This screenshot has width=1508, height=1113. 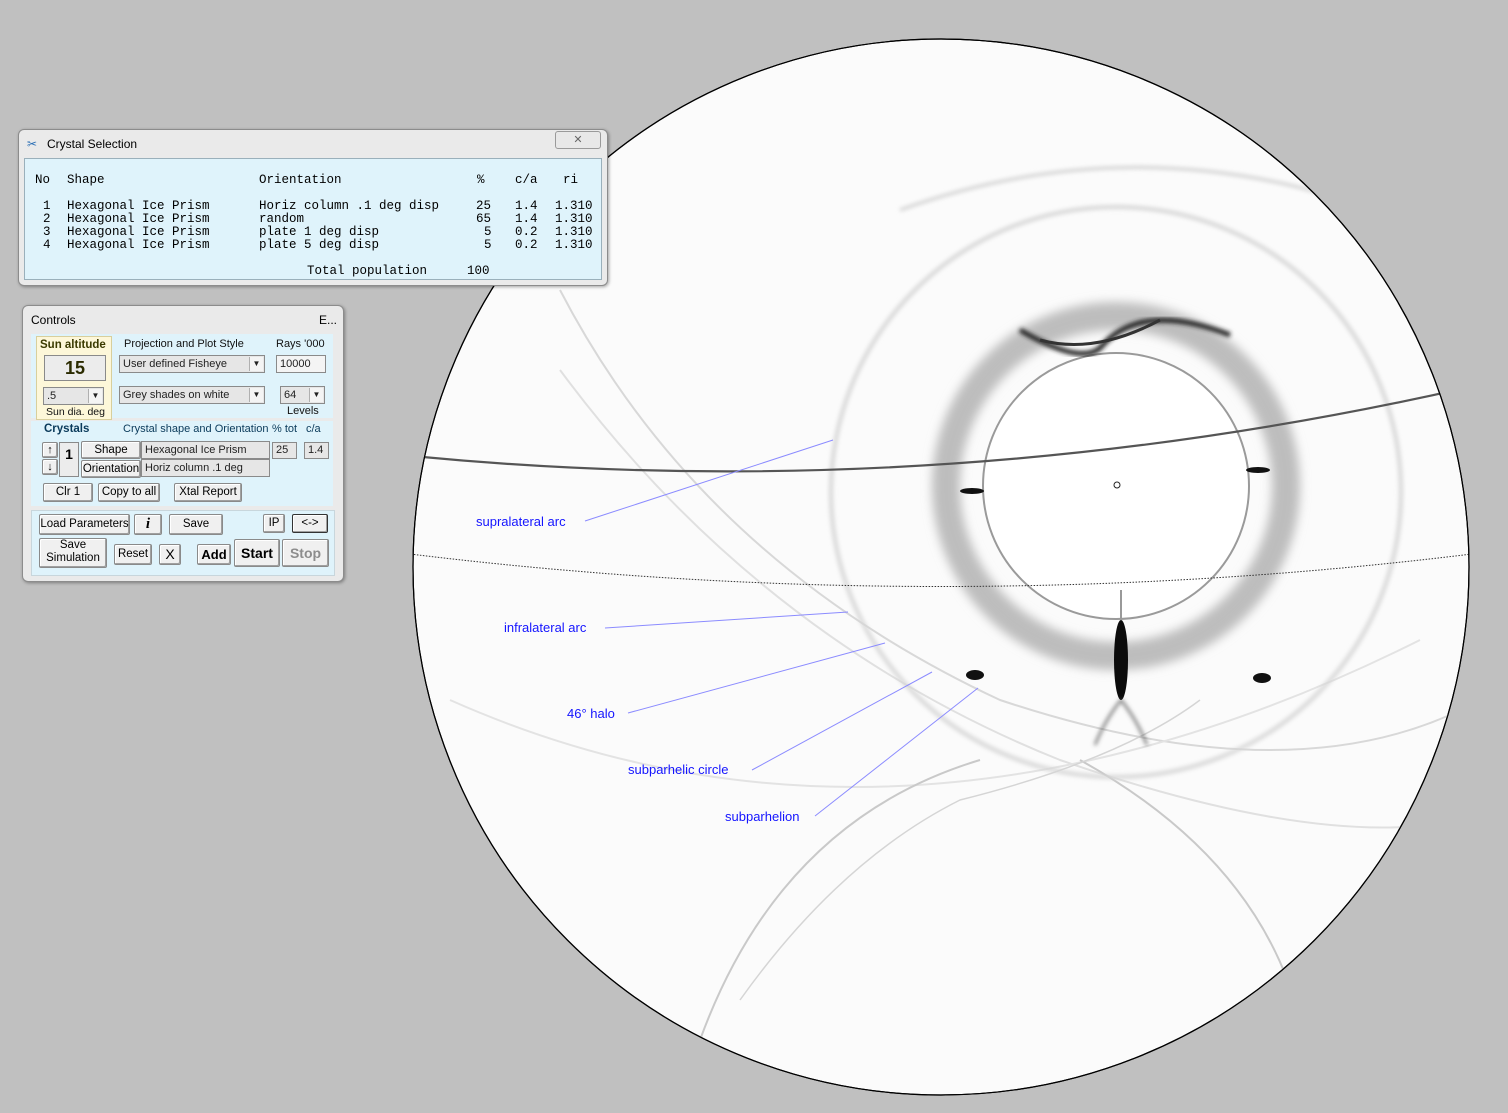 I want to click on sun-altitude-panel: Sun altitude 15 .5 ▼ Sun dia. deg, so click(x=74, y=378).